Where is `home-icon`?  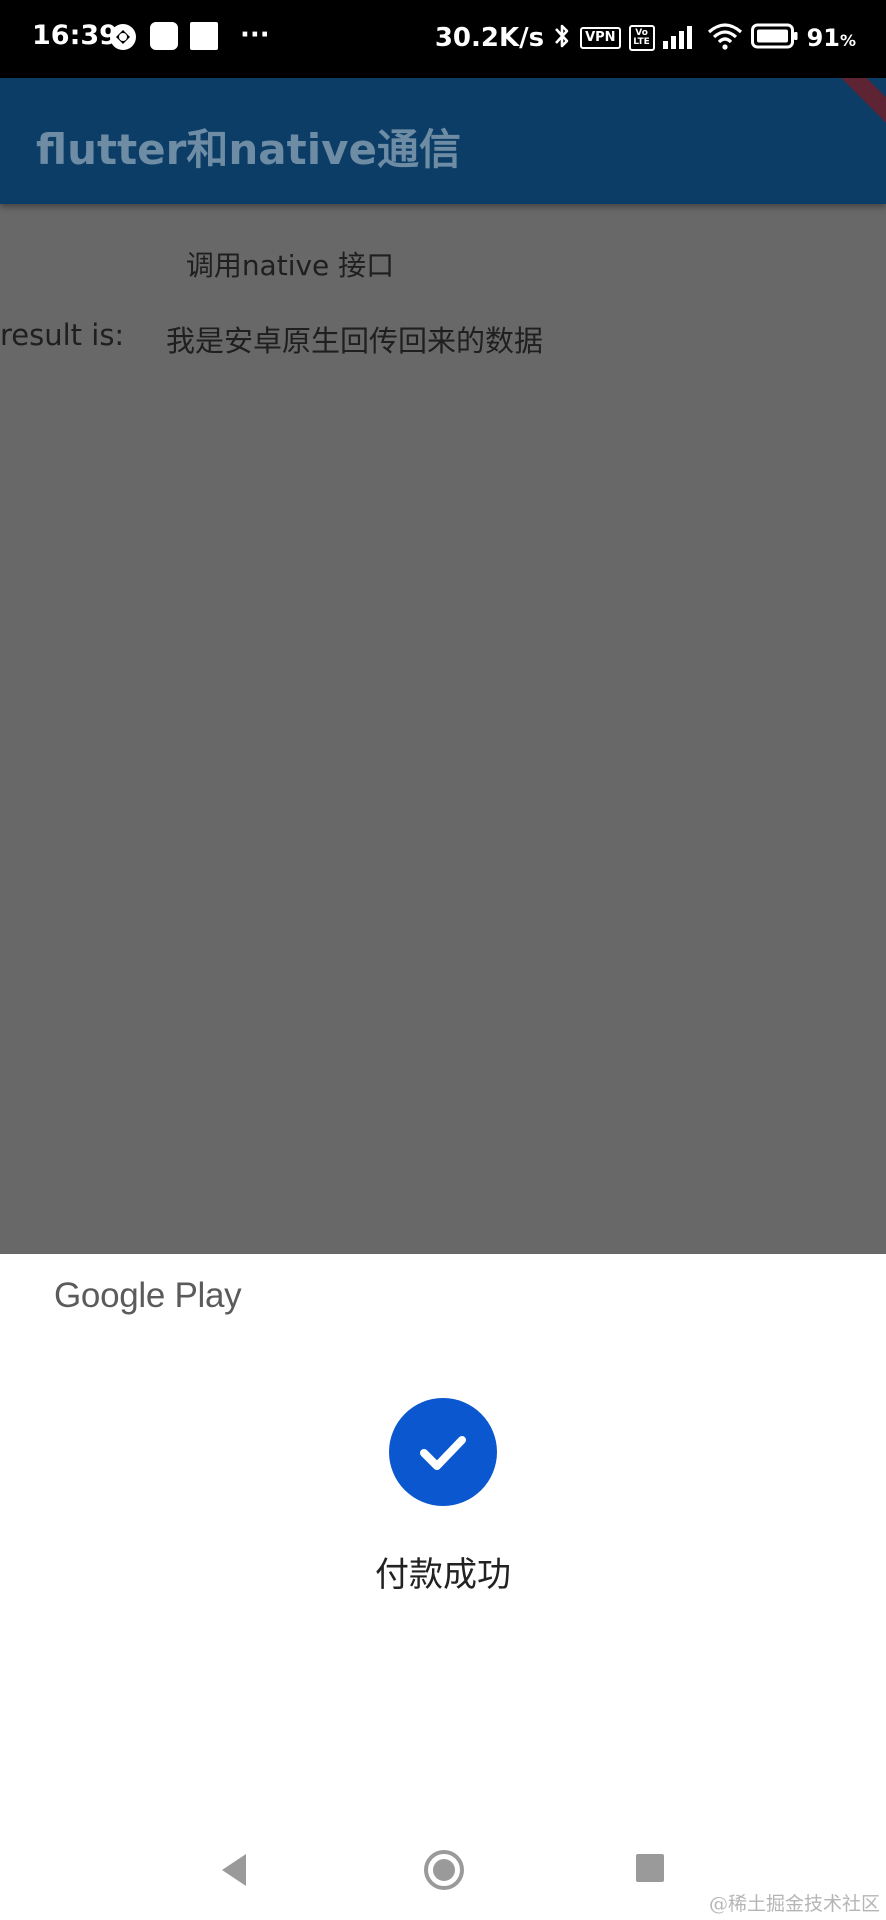
home-icon is located at coordinates (444, 1870).